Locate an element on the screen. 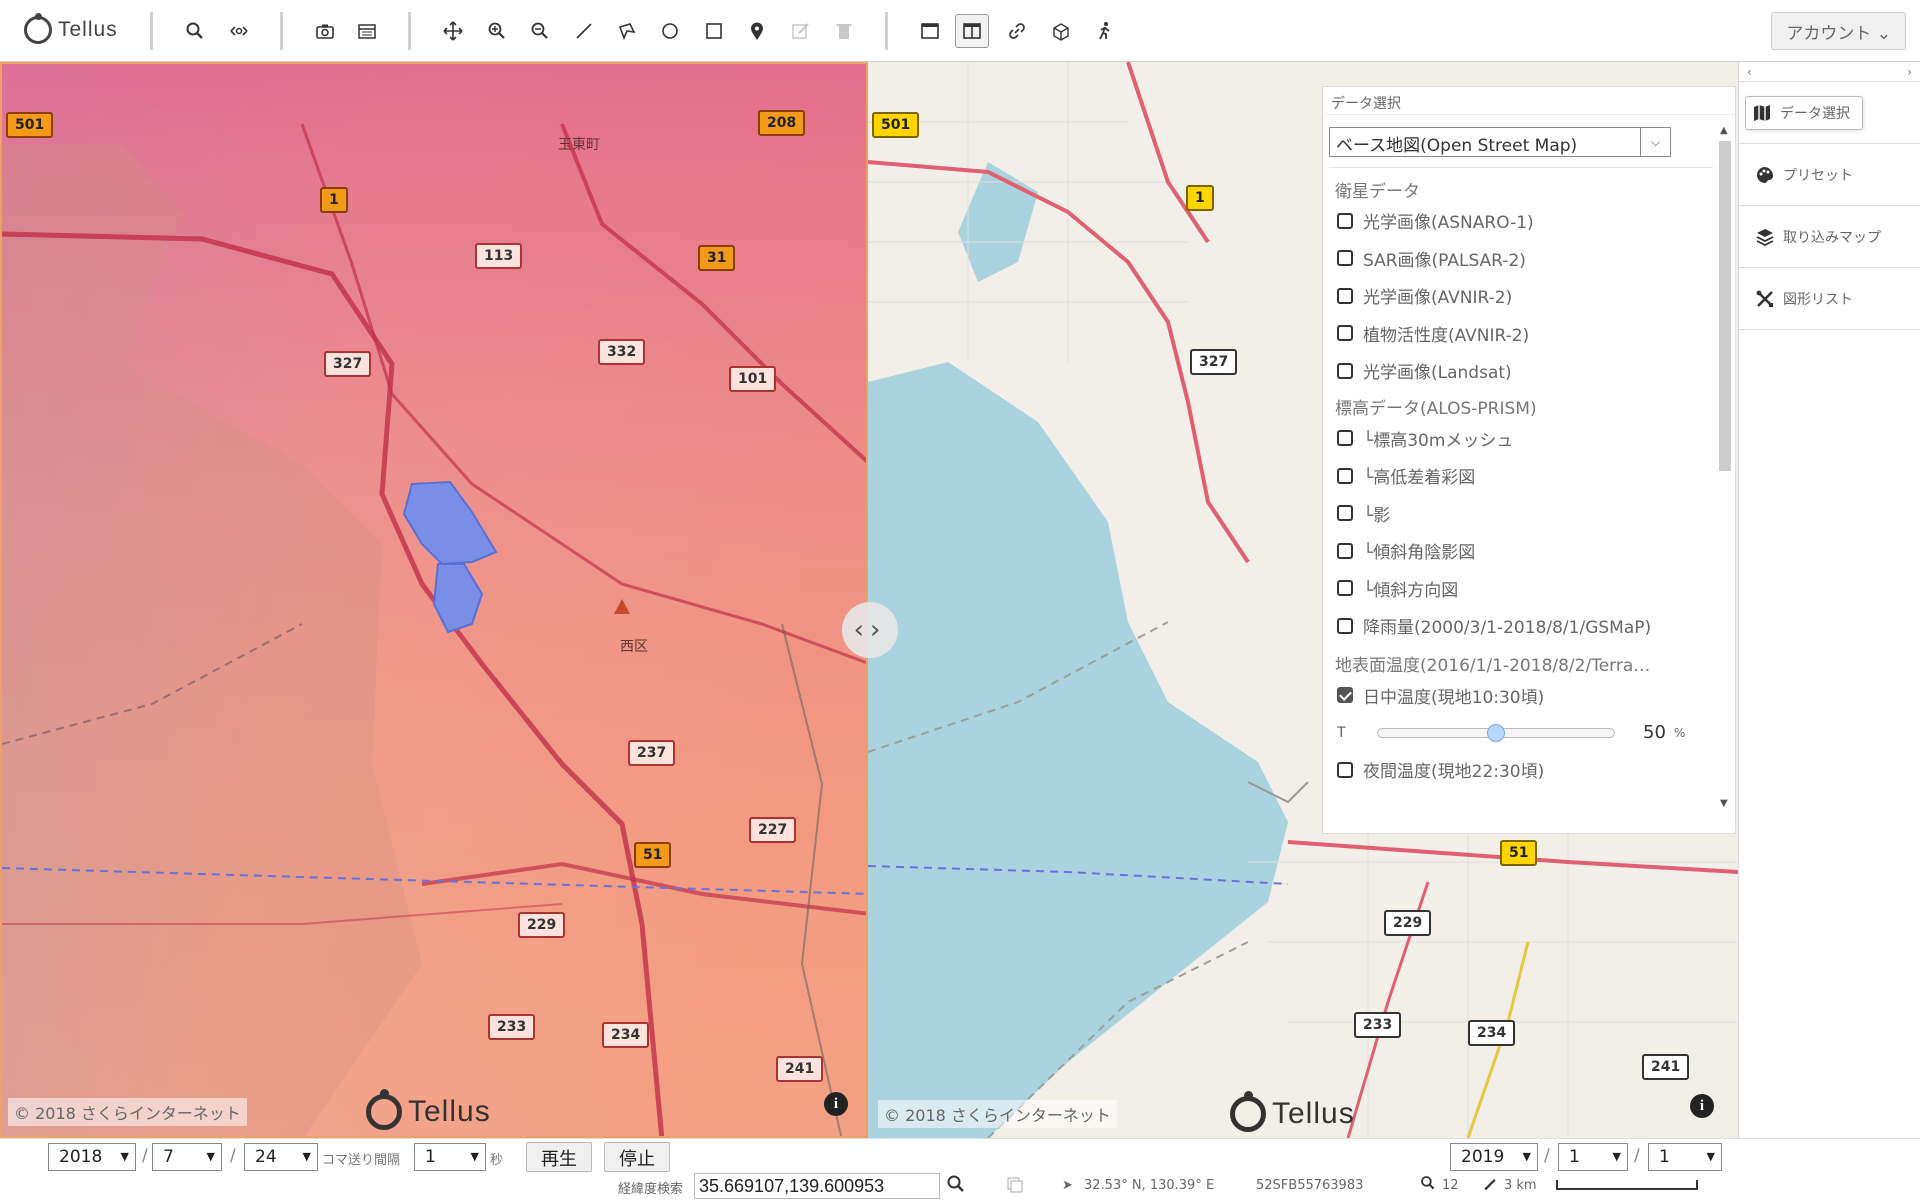 The width and height of the screenshot is (1920, 1200). right-month-select: 1 is located at coordinates (1593, 1157).